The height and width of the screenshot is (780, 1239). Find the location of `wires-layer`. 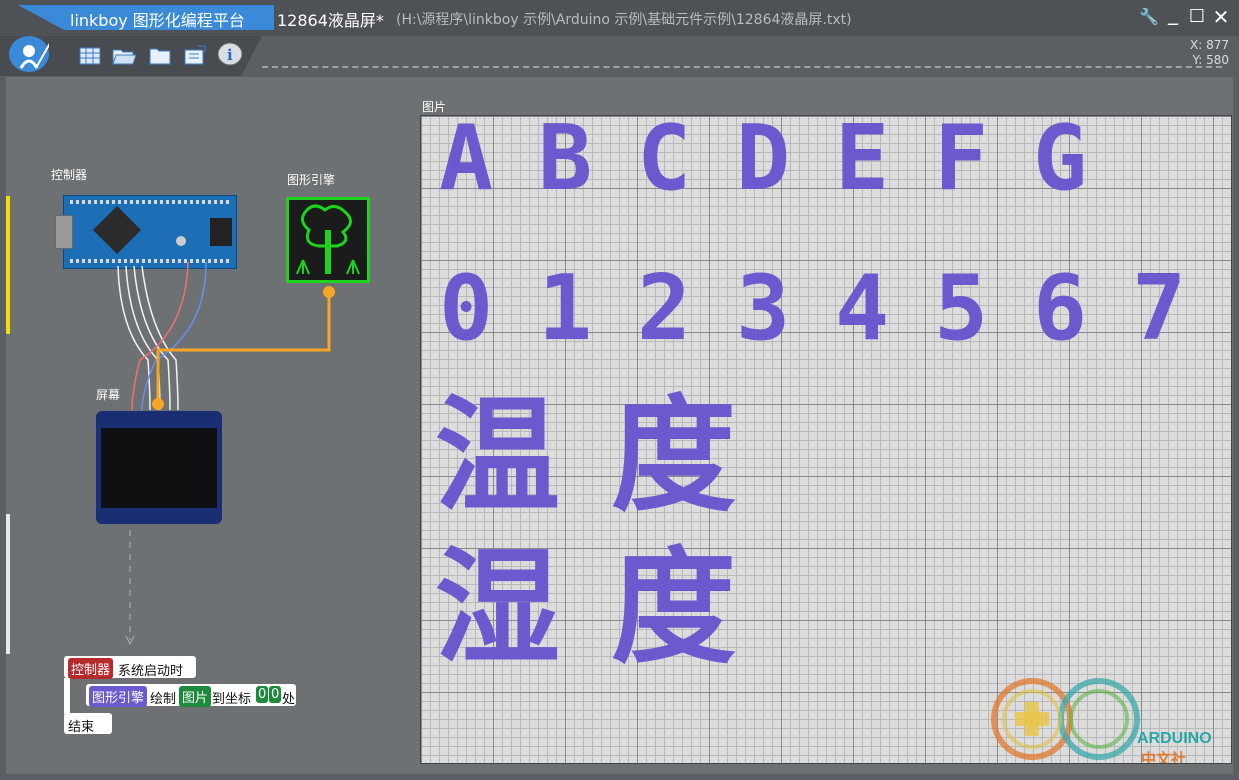

wires-layer is located at coordinates (226, 453).